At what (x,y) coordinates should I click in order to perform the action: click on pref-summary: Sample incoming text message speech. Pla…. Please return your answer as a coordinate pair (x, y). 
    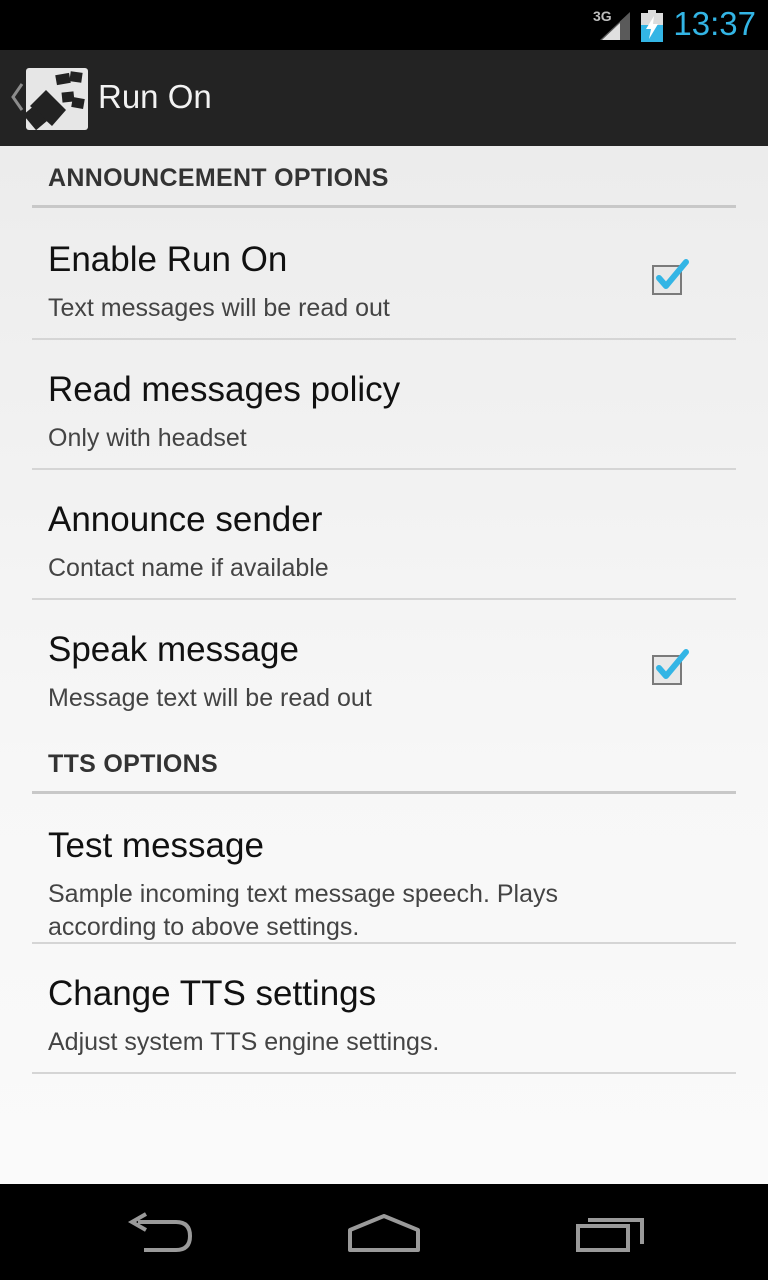
    Looking at the image, I should click on (303, 910).